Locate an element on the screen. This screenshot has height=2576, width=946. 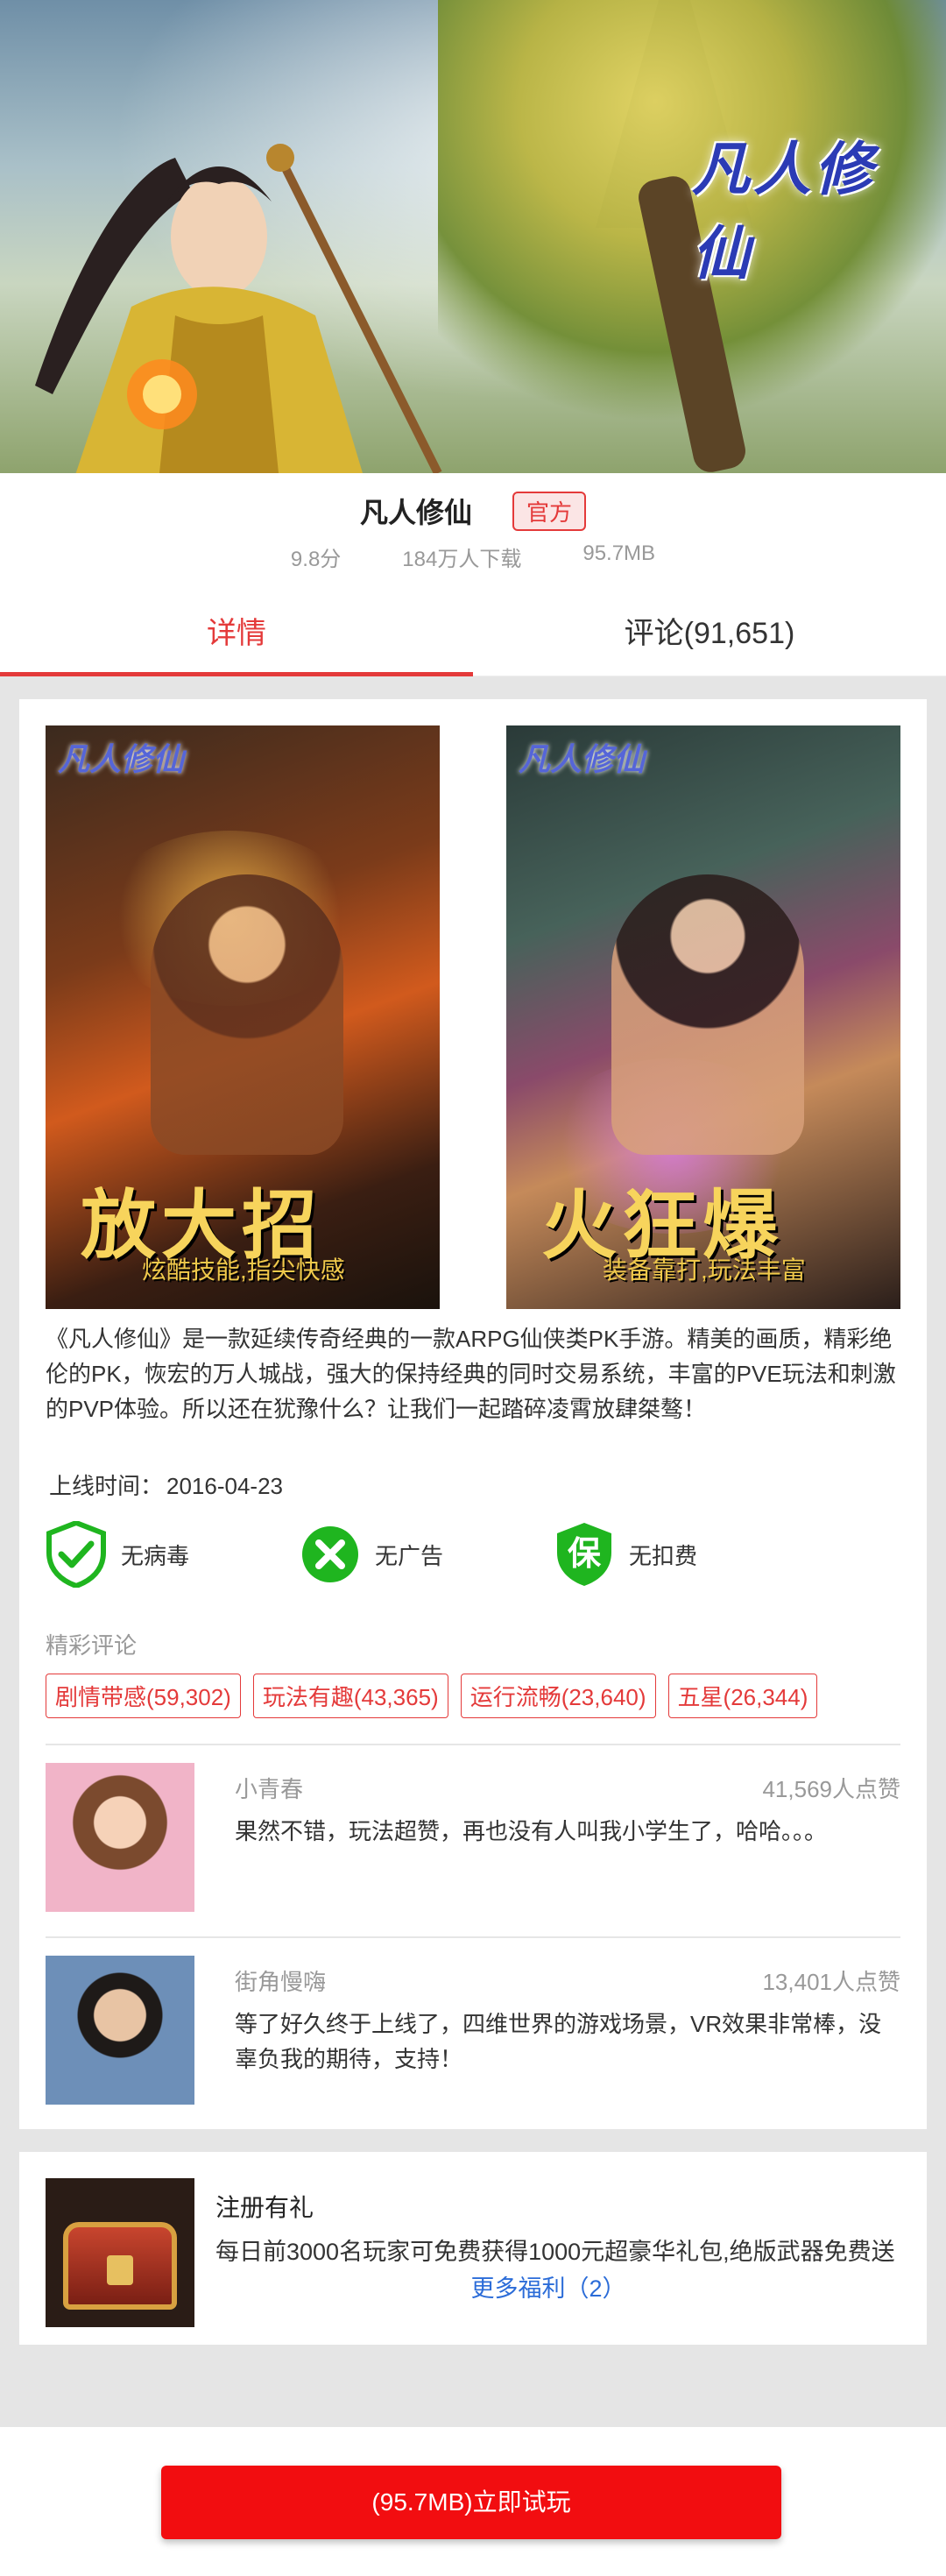
safety-features: 无病毒 无广告 保 无扣费 is located at coordinates (475, 1556).